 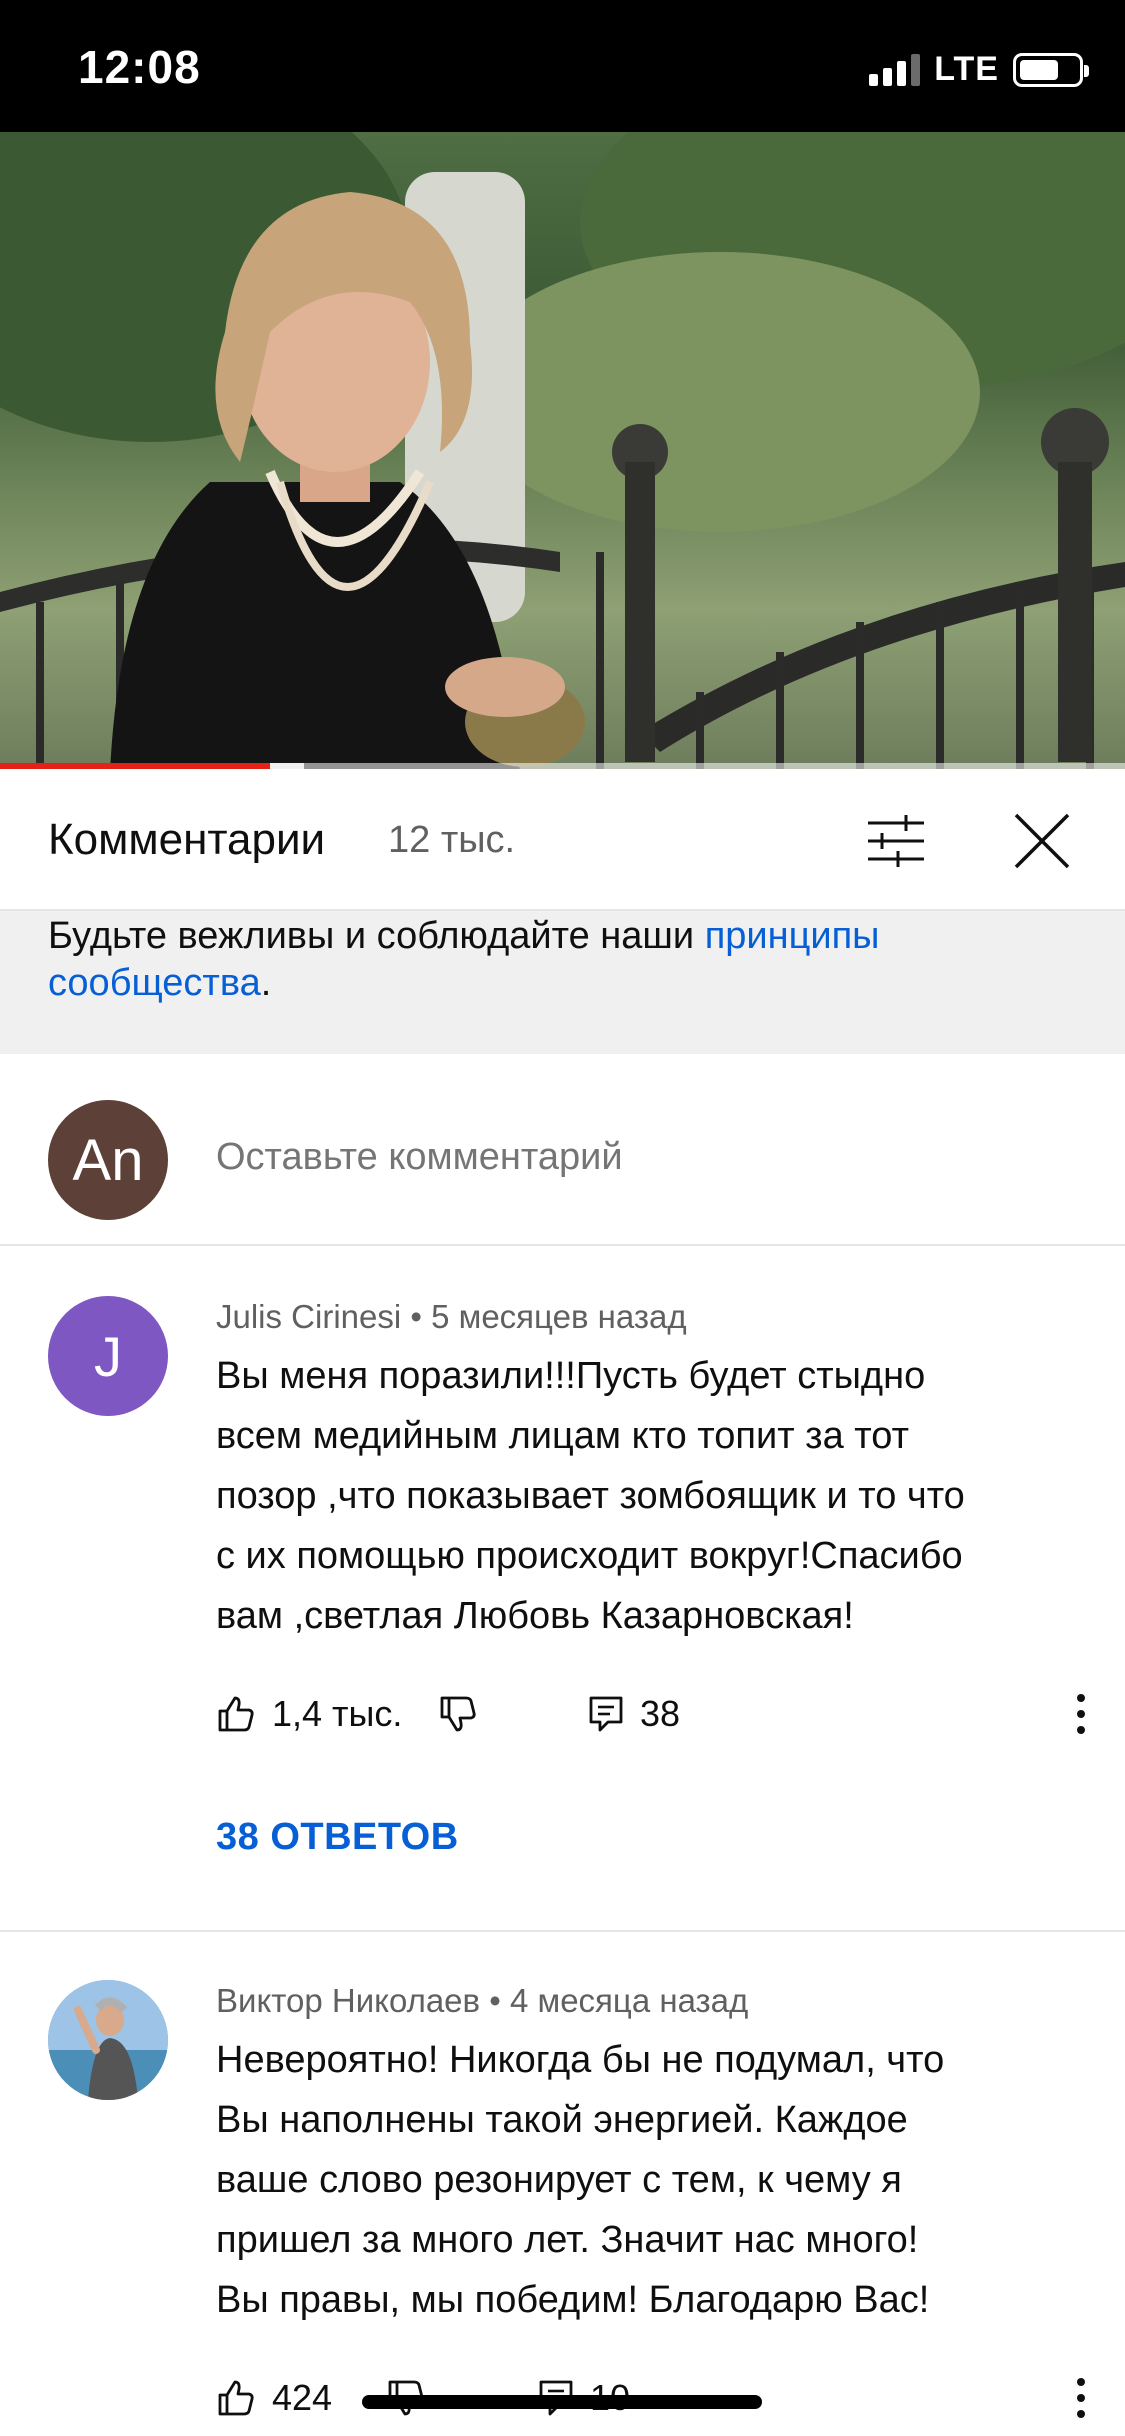 I want to click on guidelines-suffix: ., so click(x=266, y=983).